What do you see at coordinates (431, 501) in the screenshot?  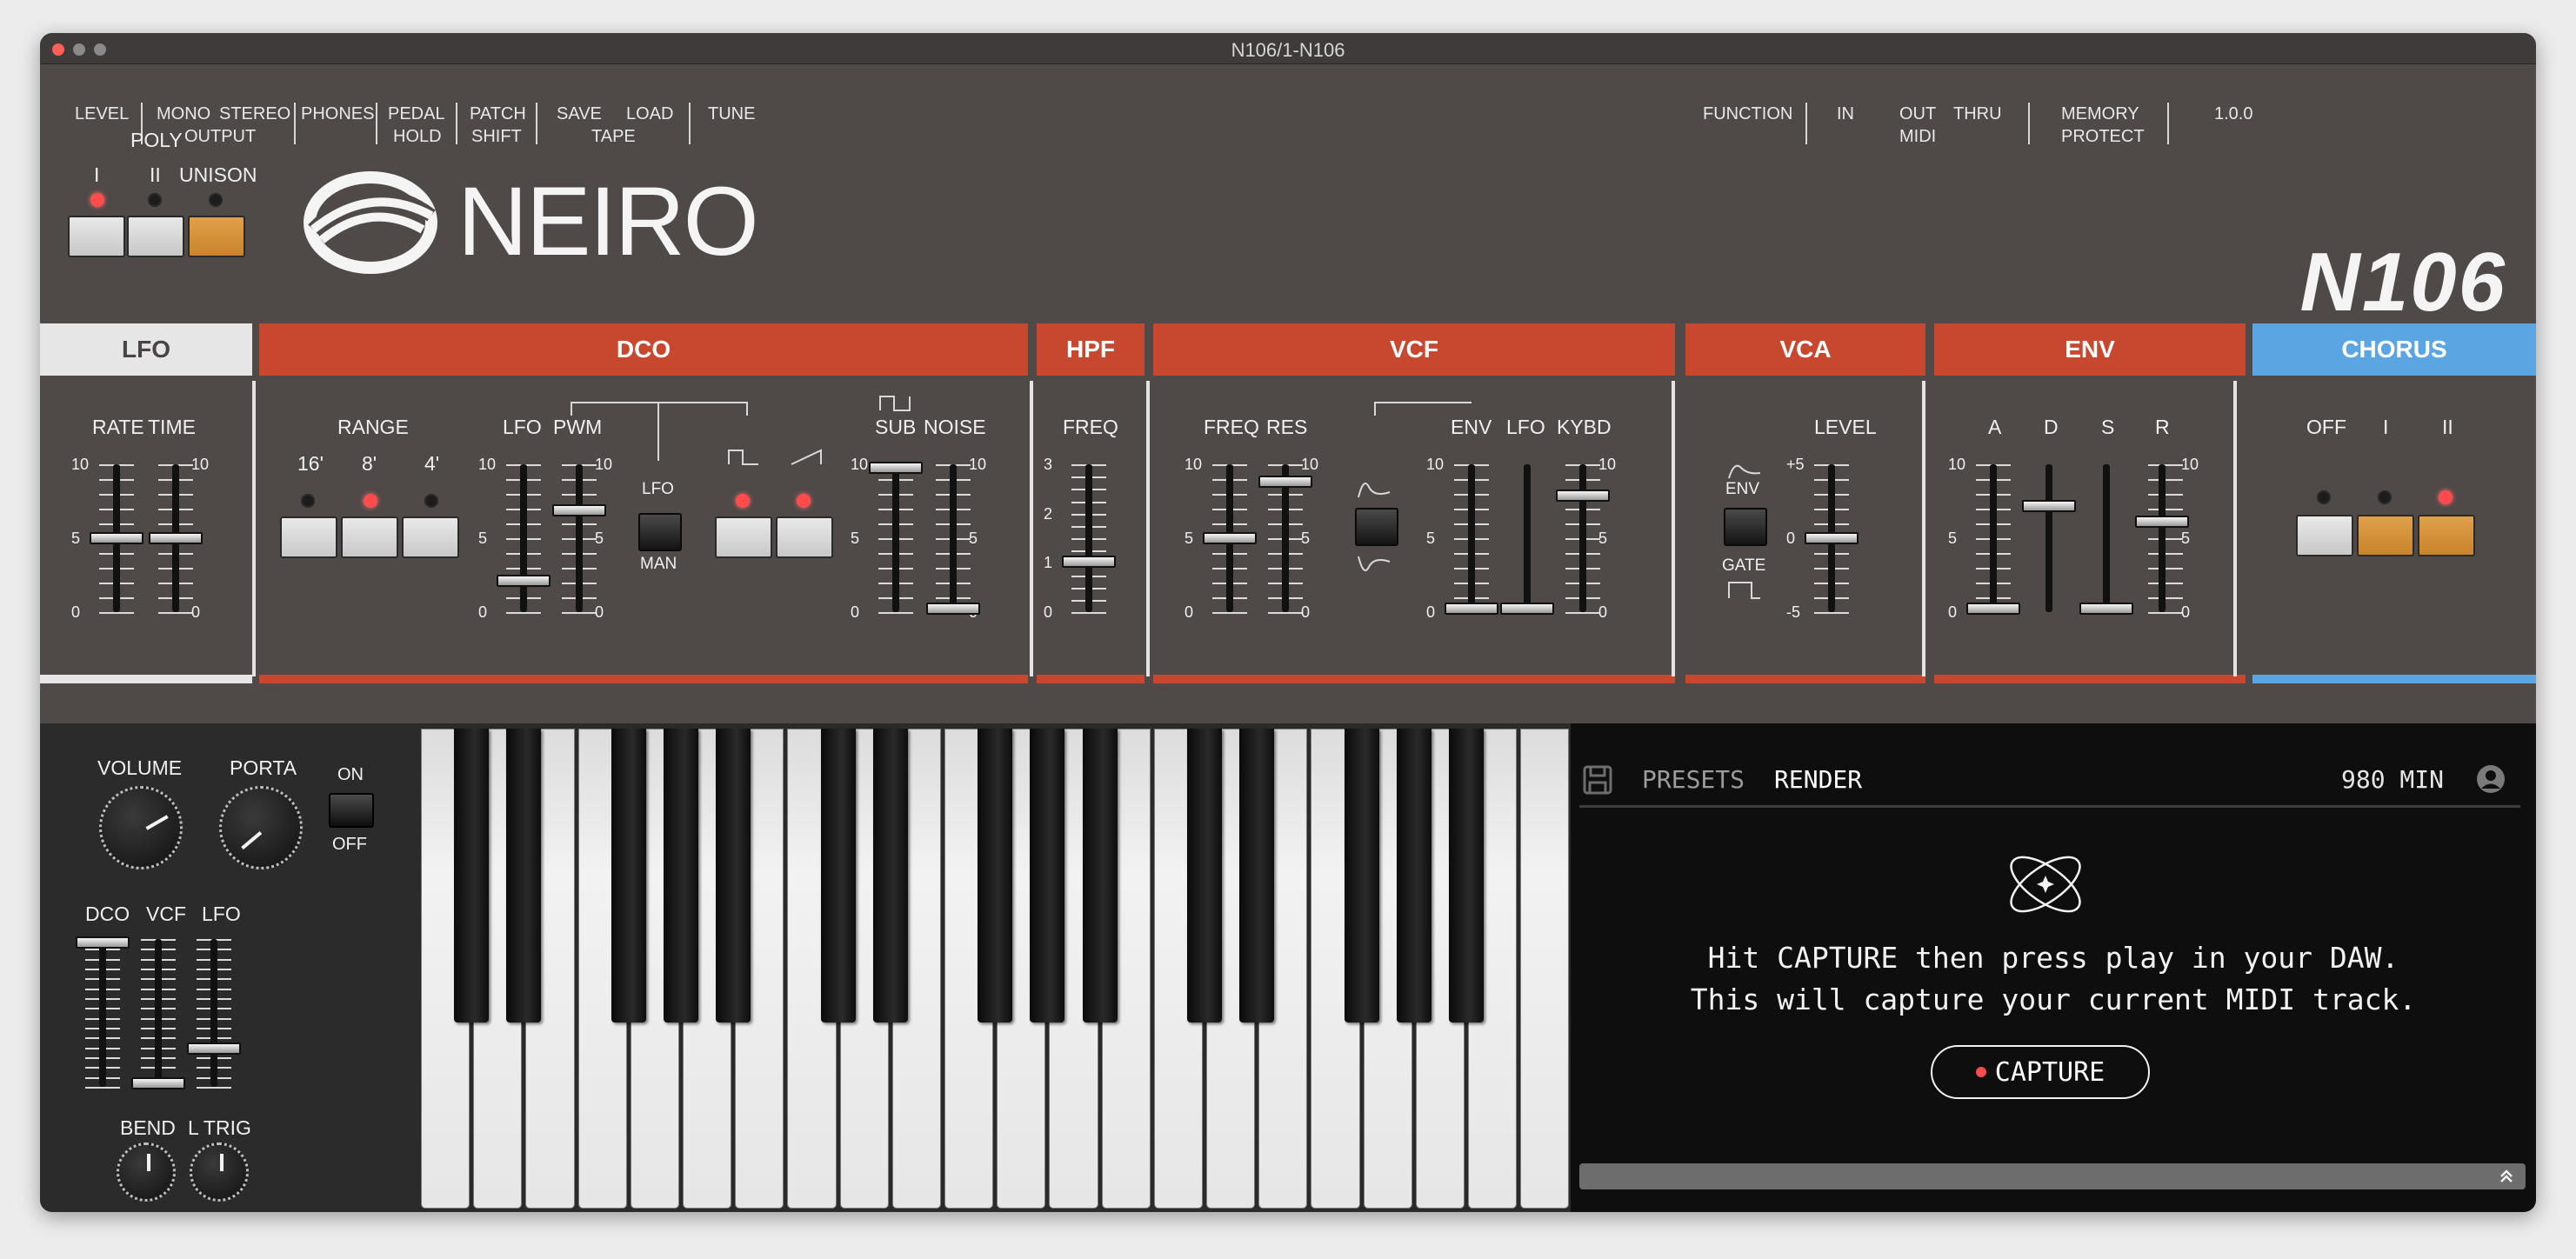 I see `range-4-led` at bounding box center [431, 501].